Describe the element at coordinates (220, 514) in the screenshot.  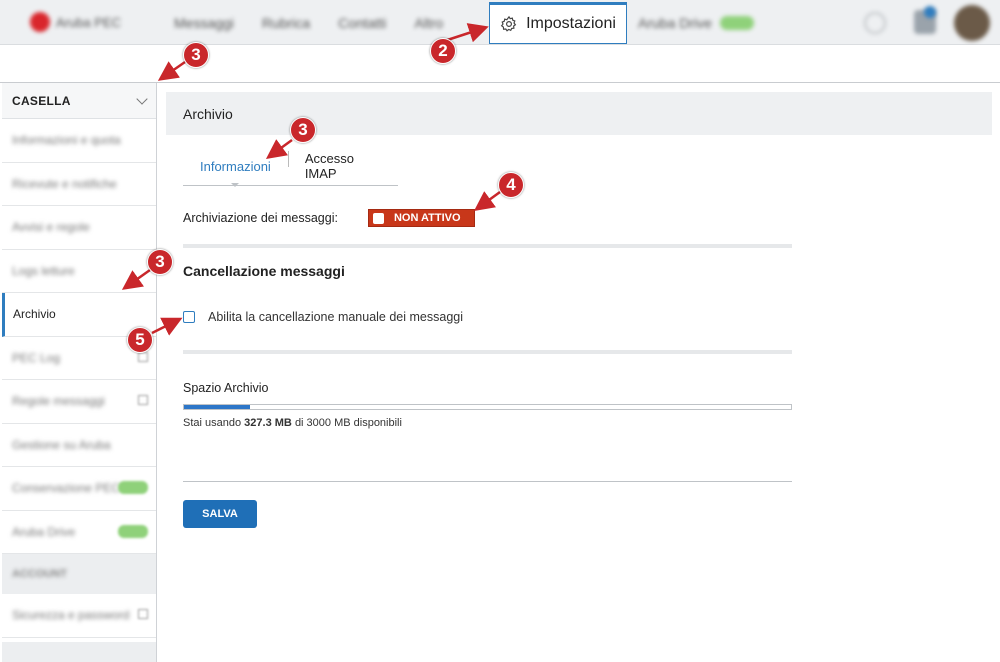
I see `save-button: SALVA` at that location.